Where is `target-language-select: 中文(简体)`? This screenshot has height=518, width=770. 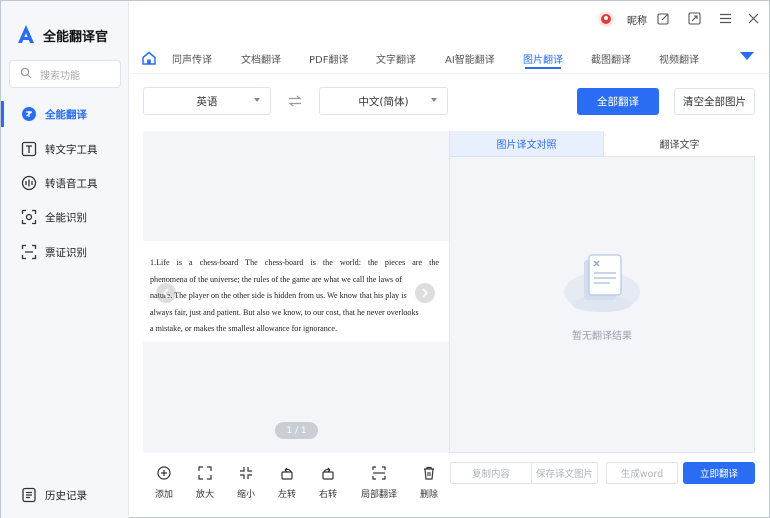
target-language-select: 中文(简体) is located at coordinates (383, 101).